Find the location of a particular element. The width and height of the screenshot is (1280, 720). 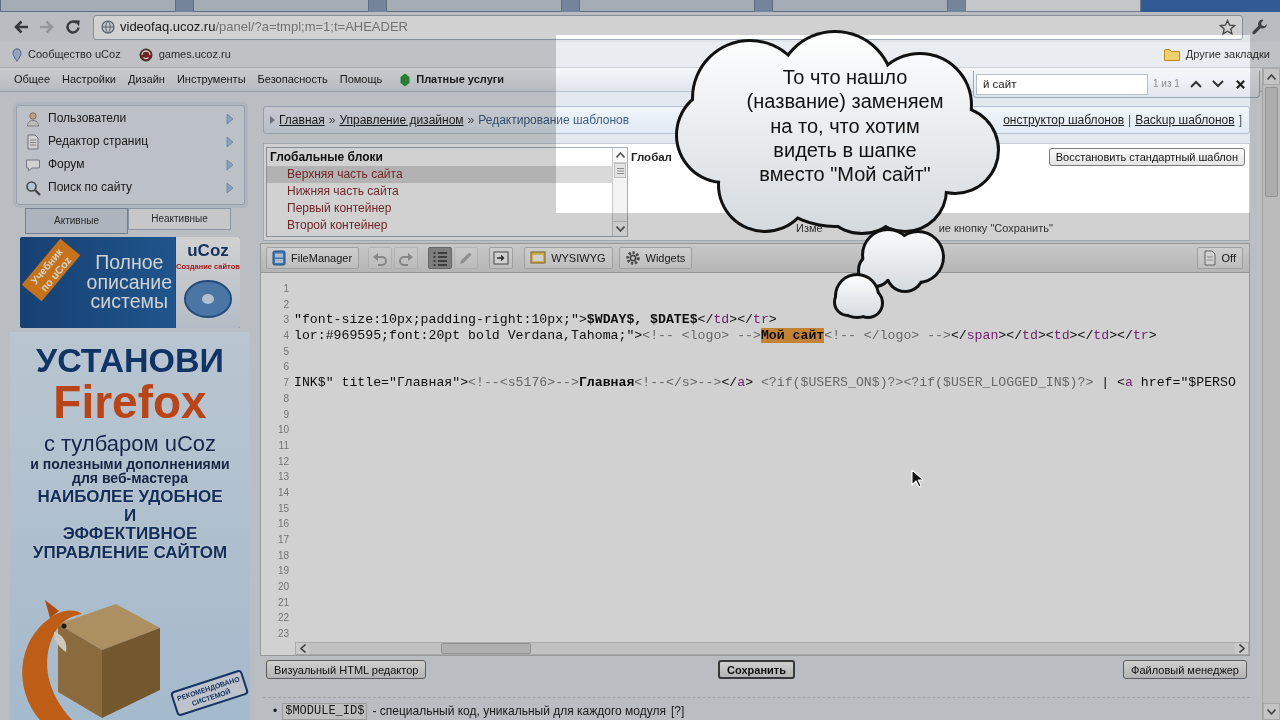

menu-link: Инструменты is located at coordinates (211, 79).